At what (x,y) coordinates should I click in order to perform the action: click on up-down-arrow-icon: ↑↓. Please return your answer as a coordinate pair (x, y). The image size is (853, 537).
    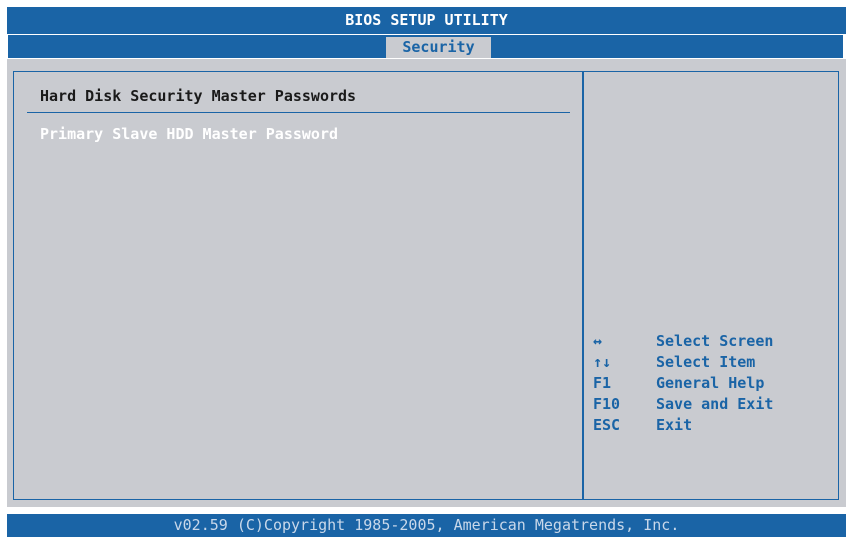
    Looking at the image, I should click on (602, 362).